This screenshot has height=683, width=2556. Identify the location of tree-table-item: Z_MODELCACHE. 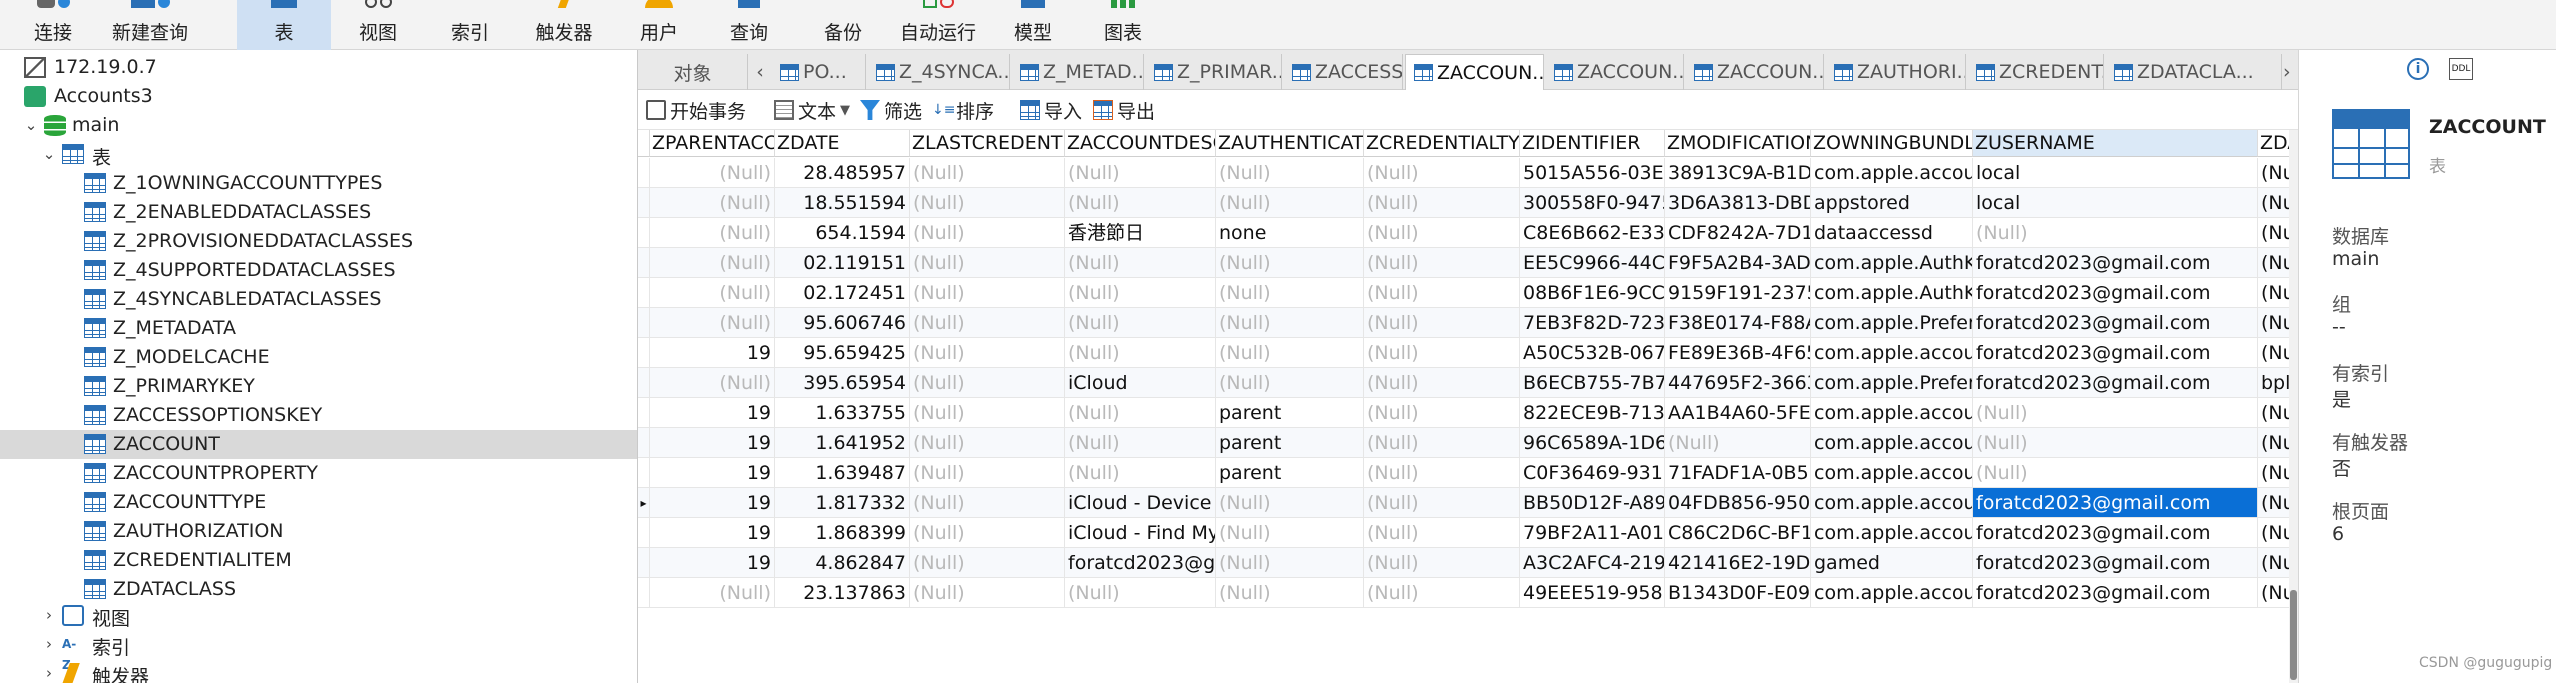
(318, 357).